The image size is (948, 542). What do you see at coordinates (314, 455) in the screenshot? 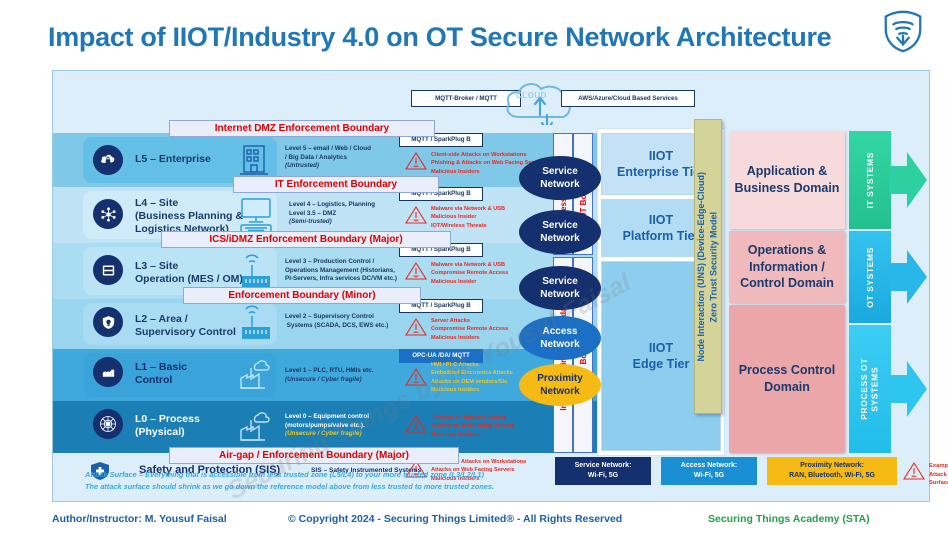
I see `boundary-airgap: Air-gap / Enforcement Boundary (Major)` at bounding box center [314, 455].